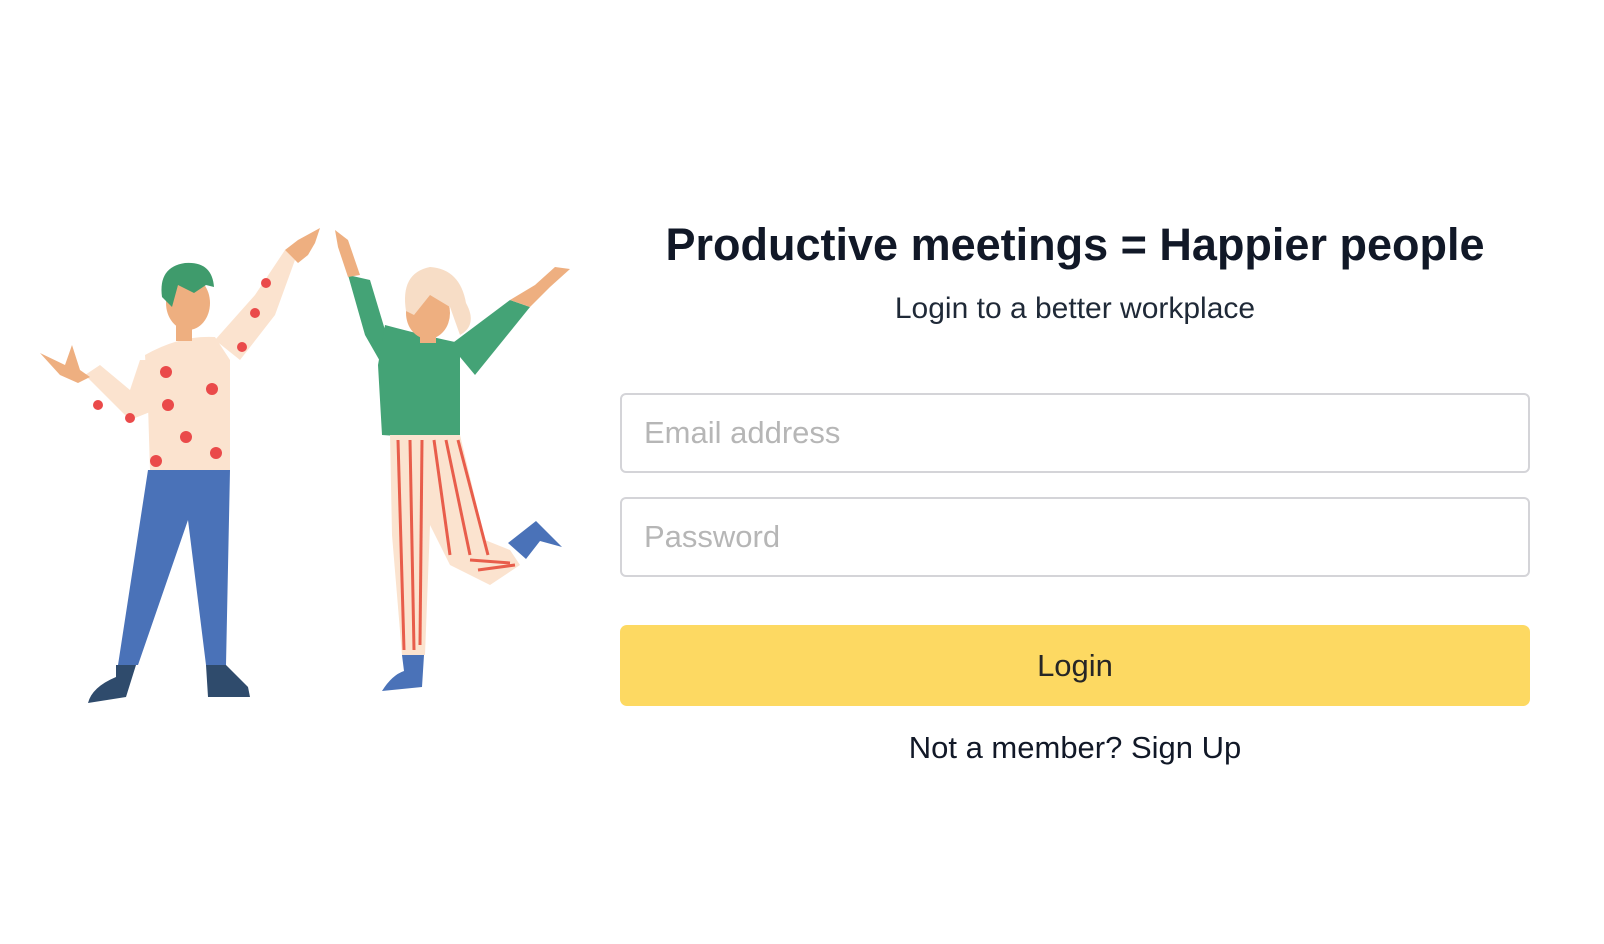  What do you see at coordinates (1015, 747) in the screenshot?
I see `signup-prompt-text: Not a member?` at bounding box center [1015, 747].